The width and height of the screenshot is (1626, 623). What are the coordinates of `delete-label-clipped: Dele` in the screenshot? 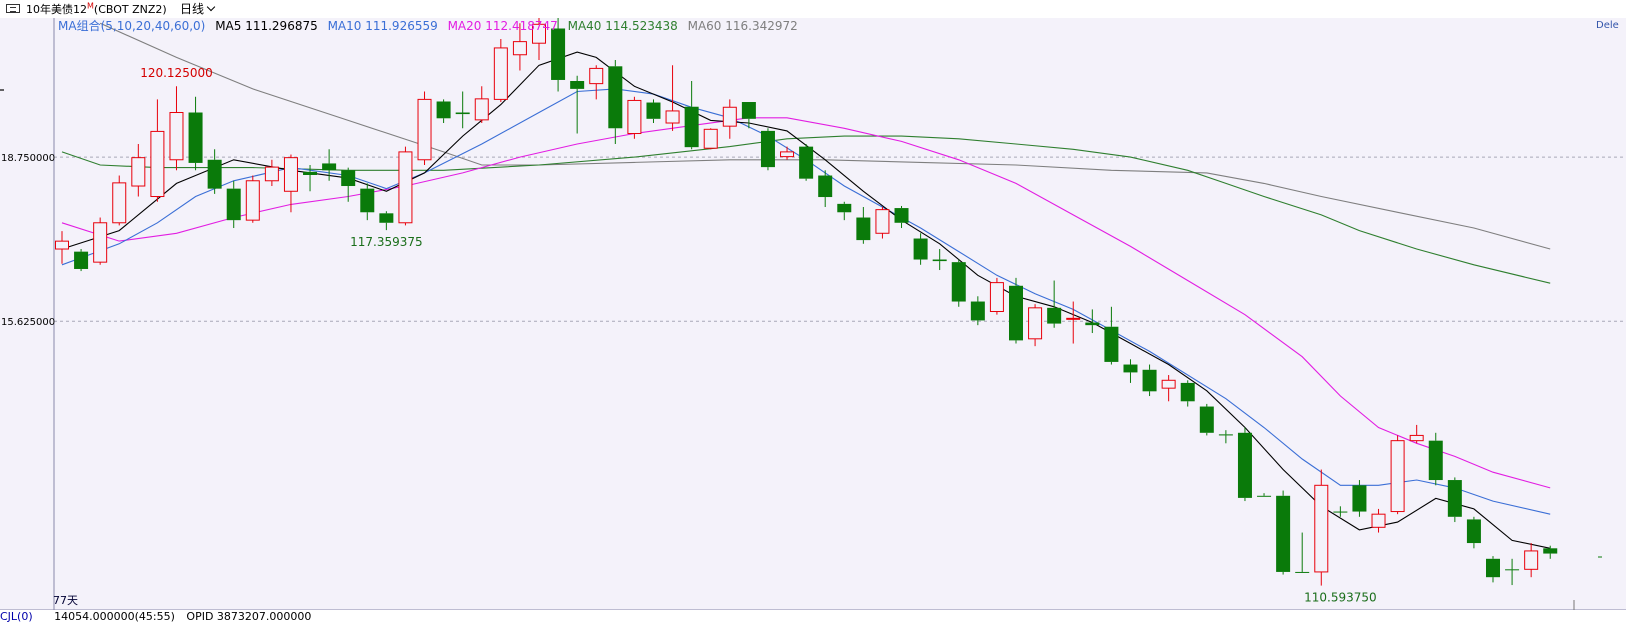 It's located at (1607, 25).